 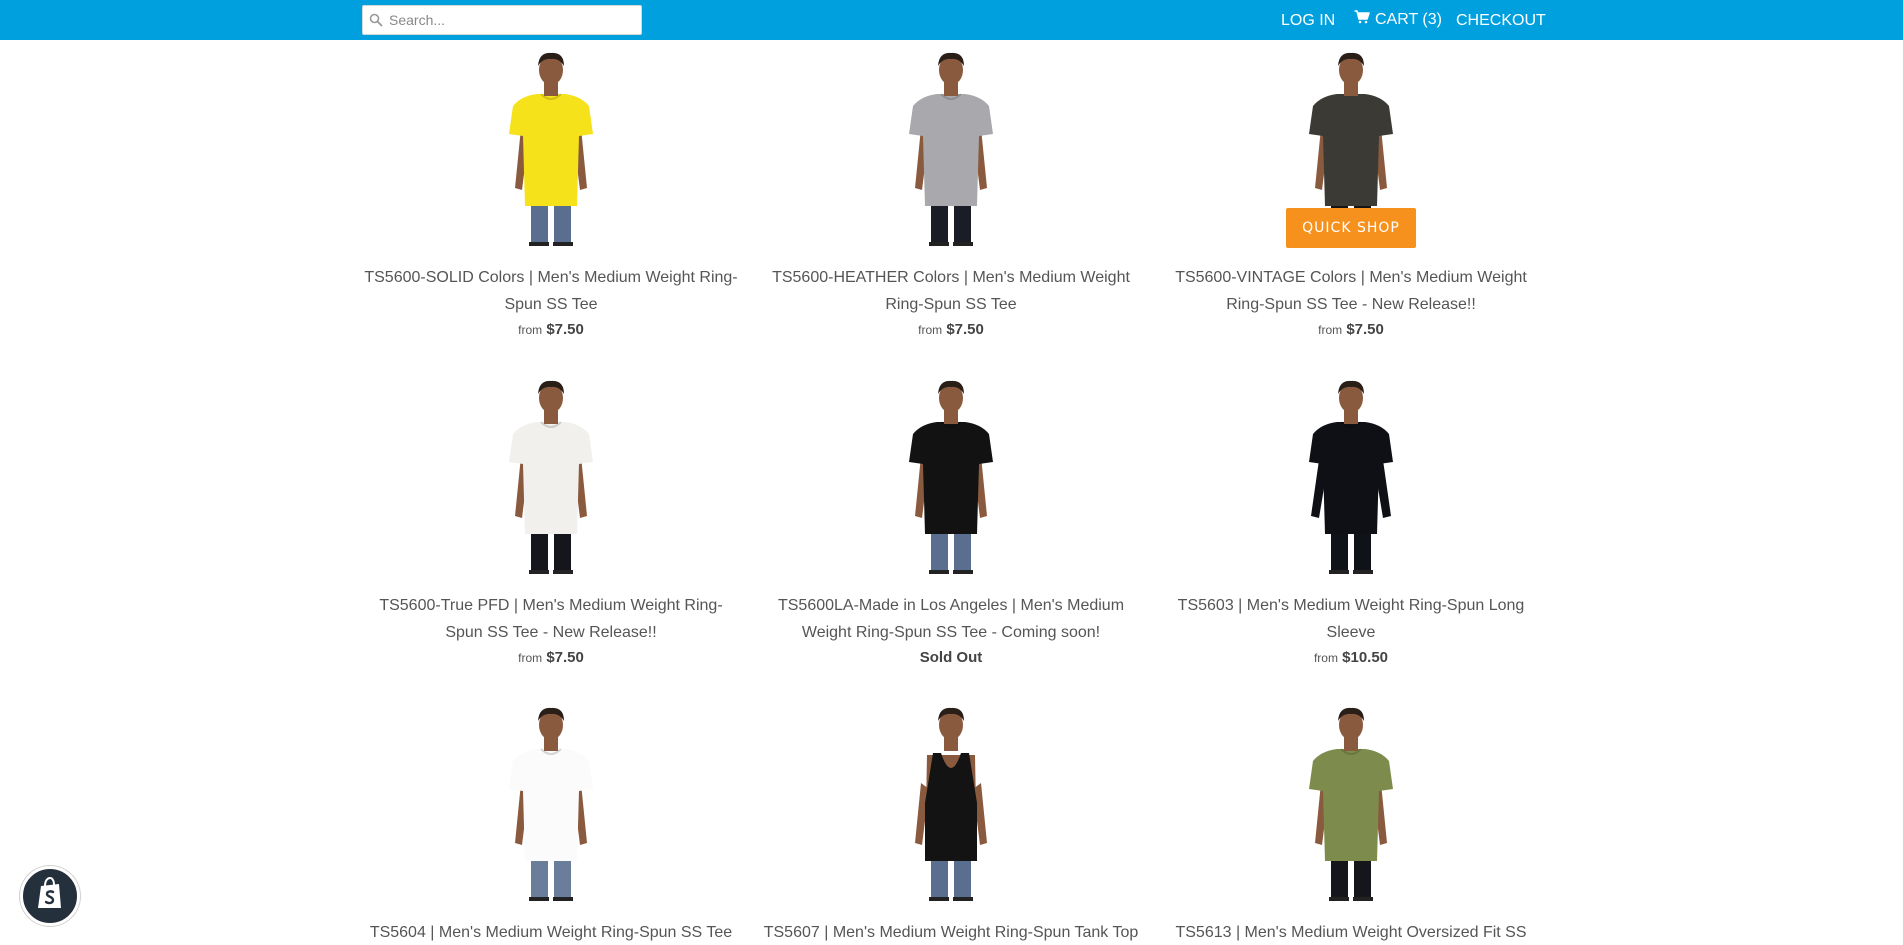 I want to click on shopify-bag-icon, so click(x=50, y=896).